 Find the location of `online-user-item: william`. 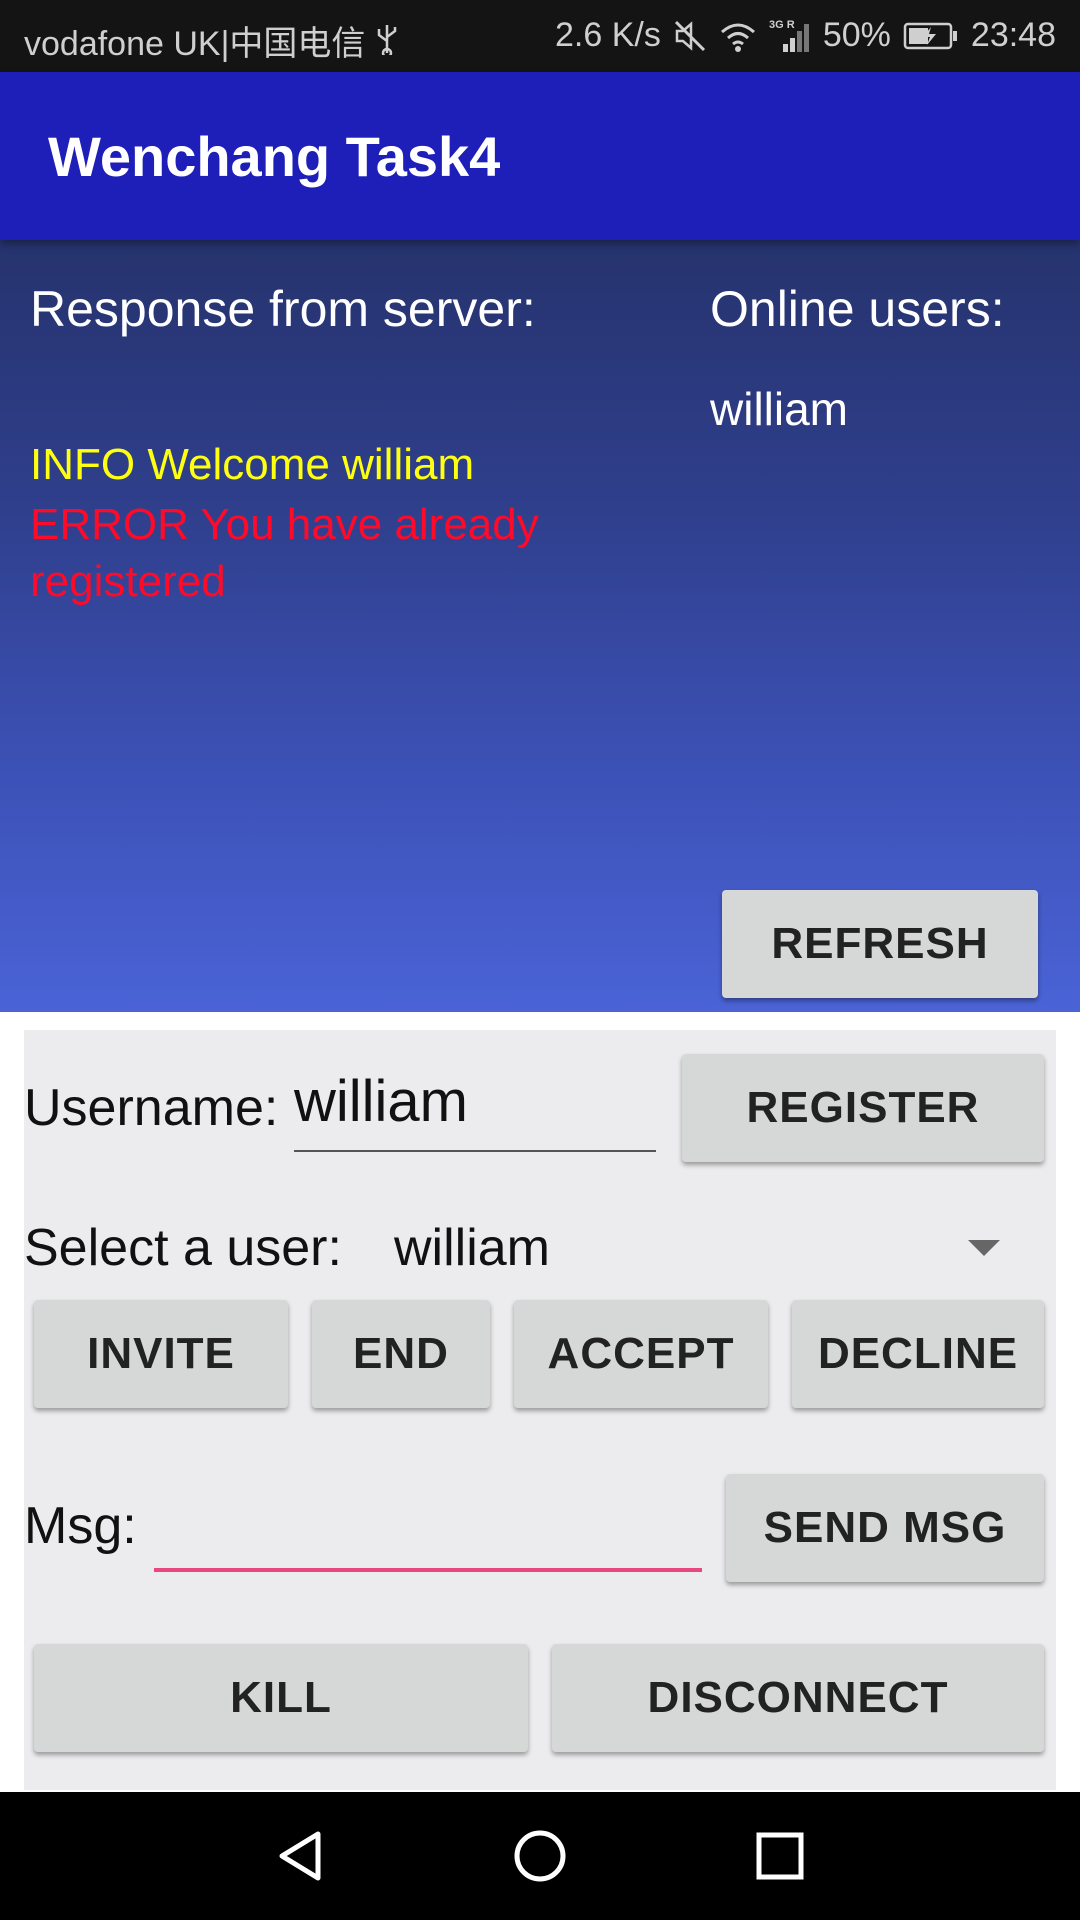

online-user-item: william is located at coordinates (779, 409).